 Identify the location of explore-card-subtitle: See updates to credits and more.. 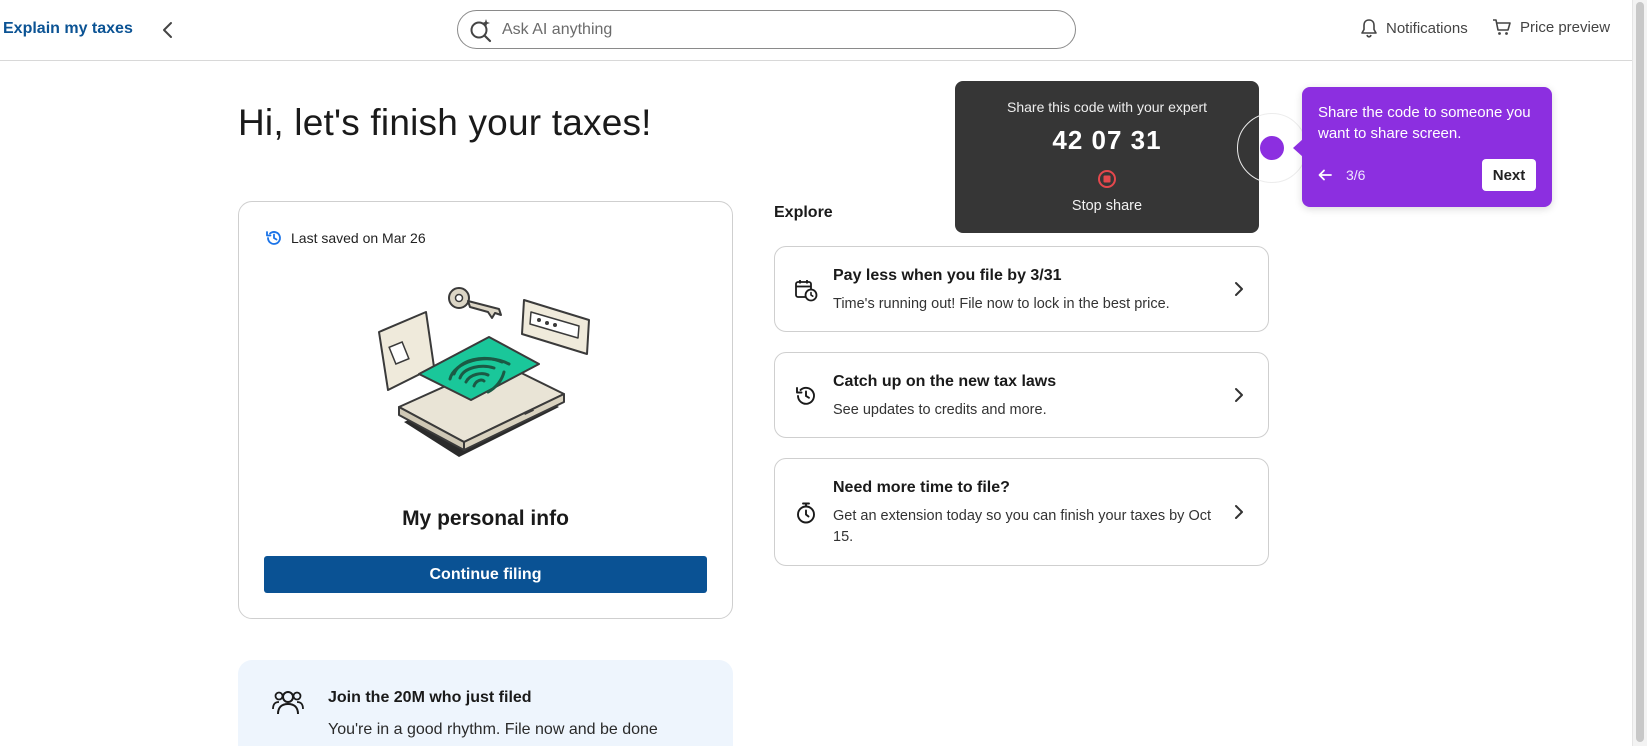
(940, 410).